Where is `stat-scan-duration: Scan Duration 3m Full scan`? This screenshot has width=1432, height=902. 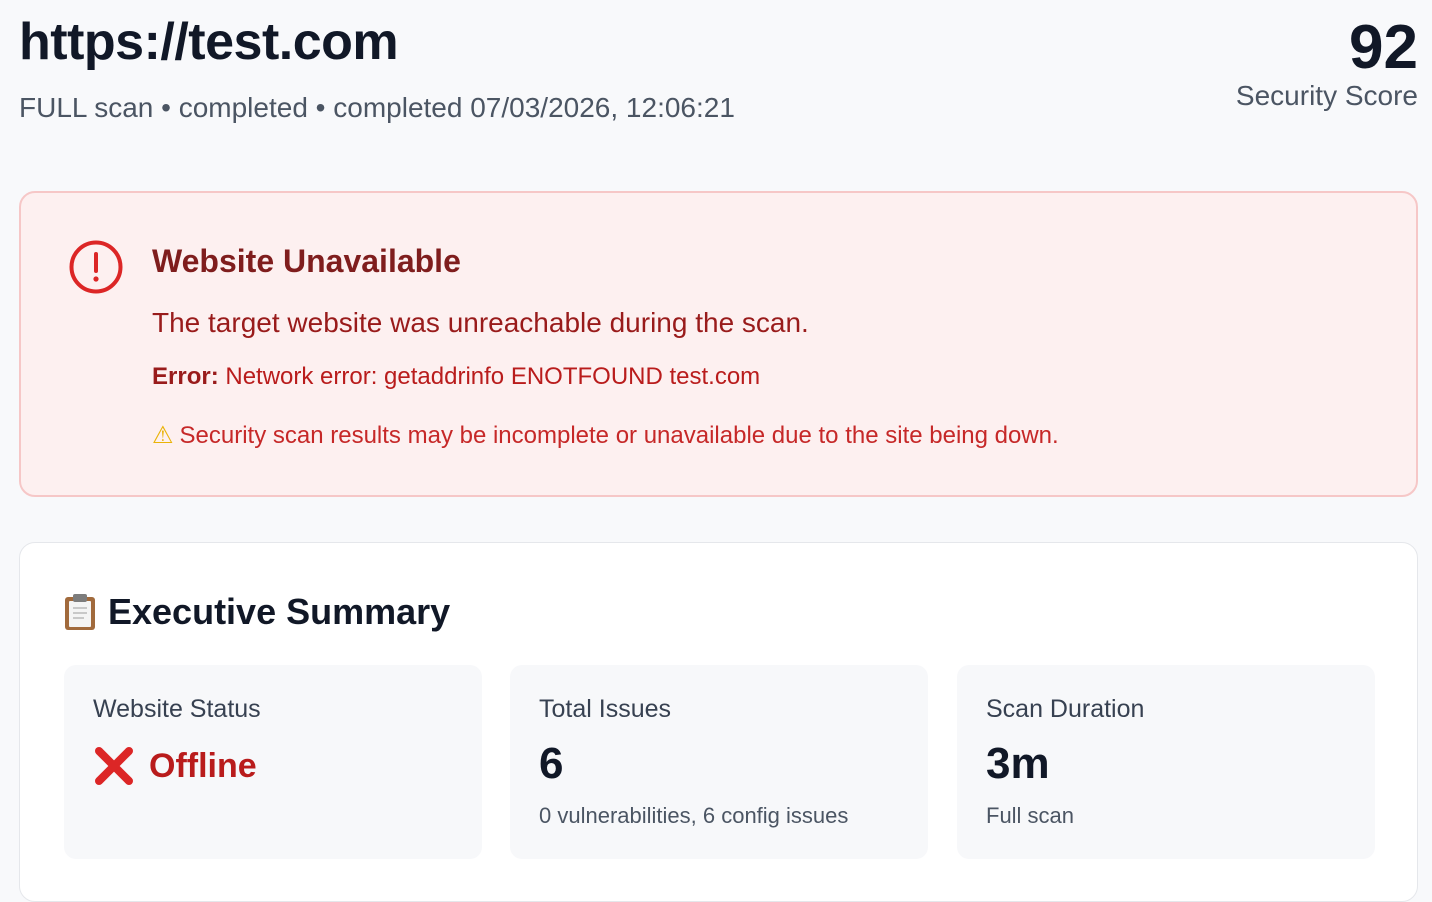
stat-scan-duration: Scan Duration 3m Full scan is located at coordinates (1166, 762).